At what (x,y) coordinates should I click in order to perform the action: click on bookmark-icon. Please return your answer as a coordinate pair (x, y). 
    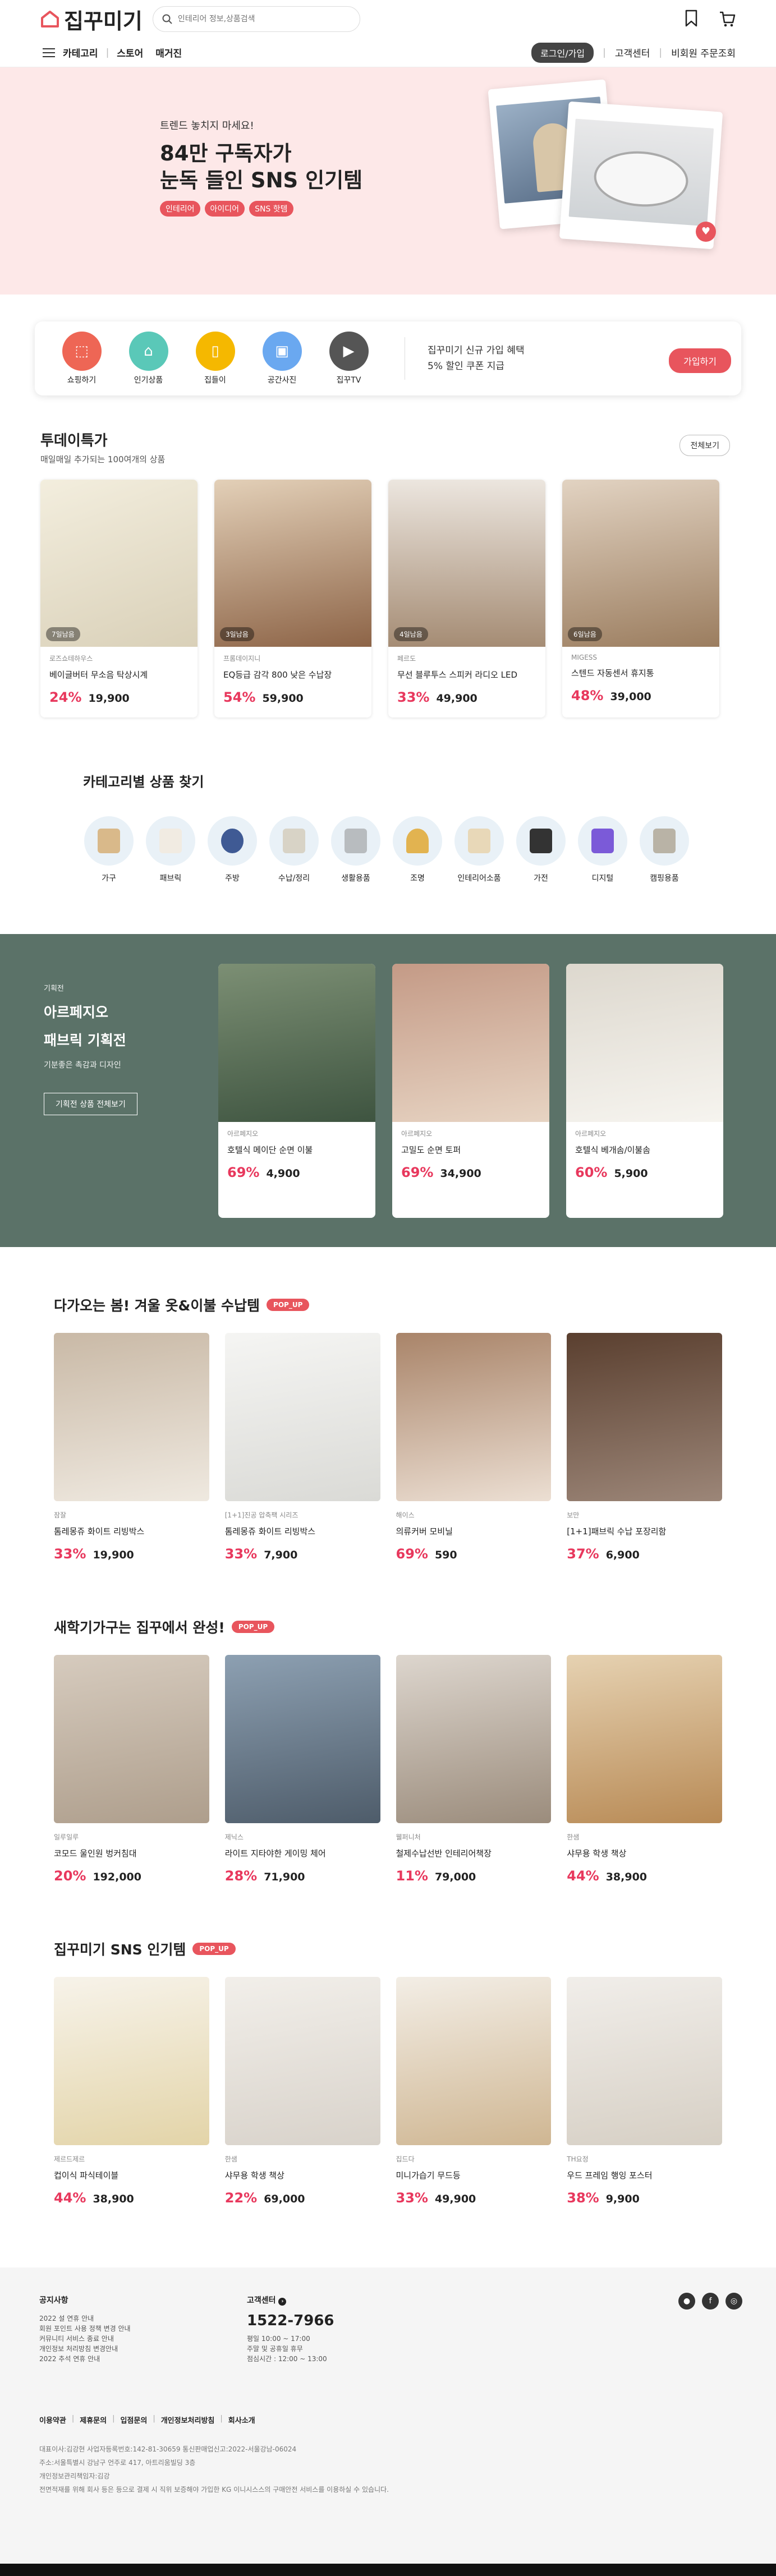
    Looking at the image, I should click on (691, 19).